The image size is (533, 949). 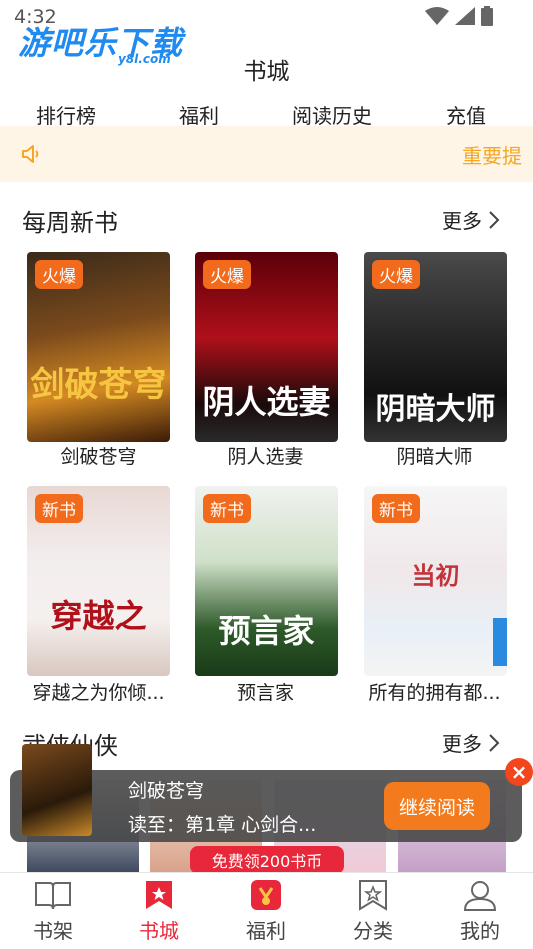 I want to click on book-title: 剑破苍穹, so click(x=98, y=455).